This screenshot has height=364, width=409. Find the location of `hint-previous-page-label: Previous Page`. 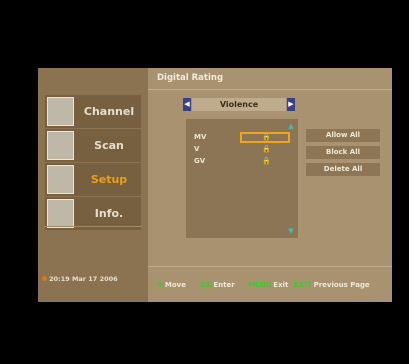

hint-previous-page-label: Previous Page is located at coordinates (341, 285).